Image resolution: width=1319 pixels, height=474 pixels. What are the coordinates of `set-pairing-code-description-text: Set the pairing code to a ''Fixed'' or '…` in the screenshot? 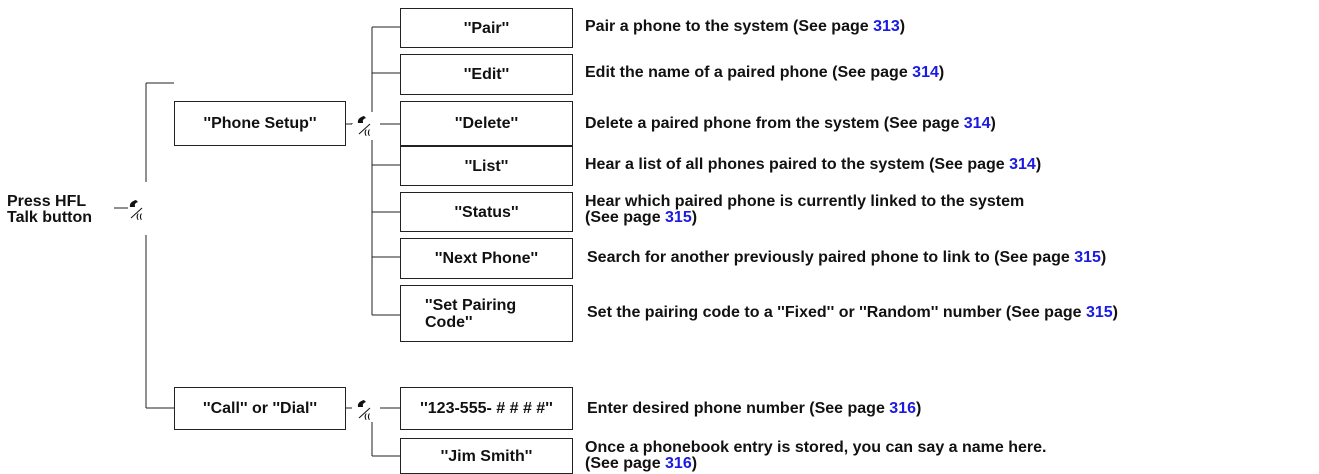 It's located at (836, 312).